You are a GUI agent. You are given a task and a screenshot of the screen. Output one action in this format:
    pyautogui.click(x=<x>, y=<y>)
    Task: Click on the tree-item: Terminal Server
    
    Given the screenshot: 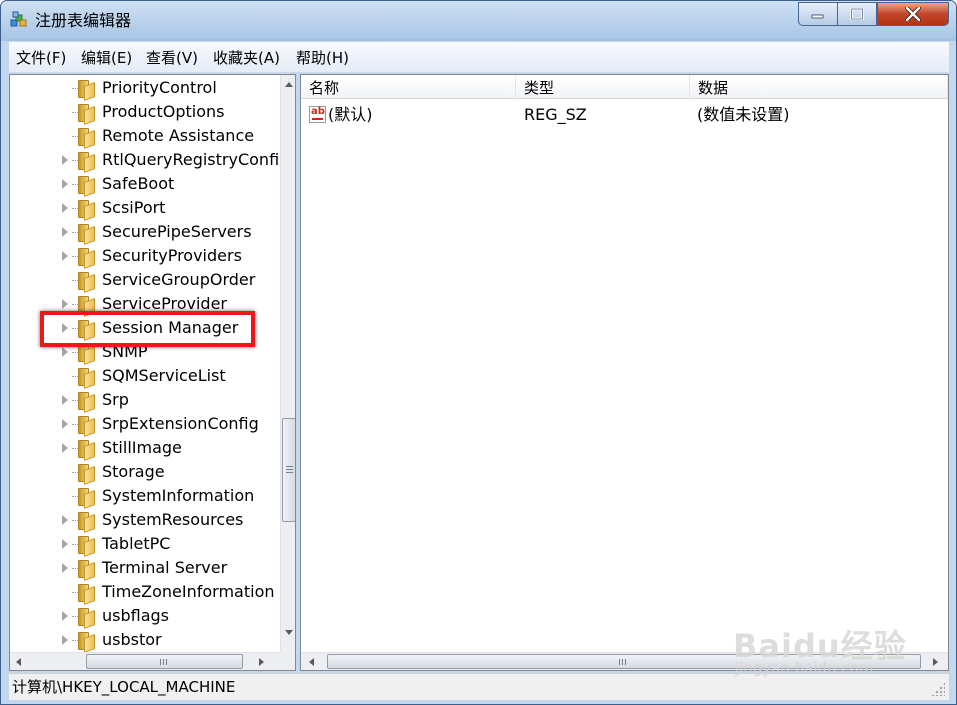 What is the action you would take?
    pyautogui.click(x=145, y=569)
    